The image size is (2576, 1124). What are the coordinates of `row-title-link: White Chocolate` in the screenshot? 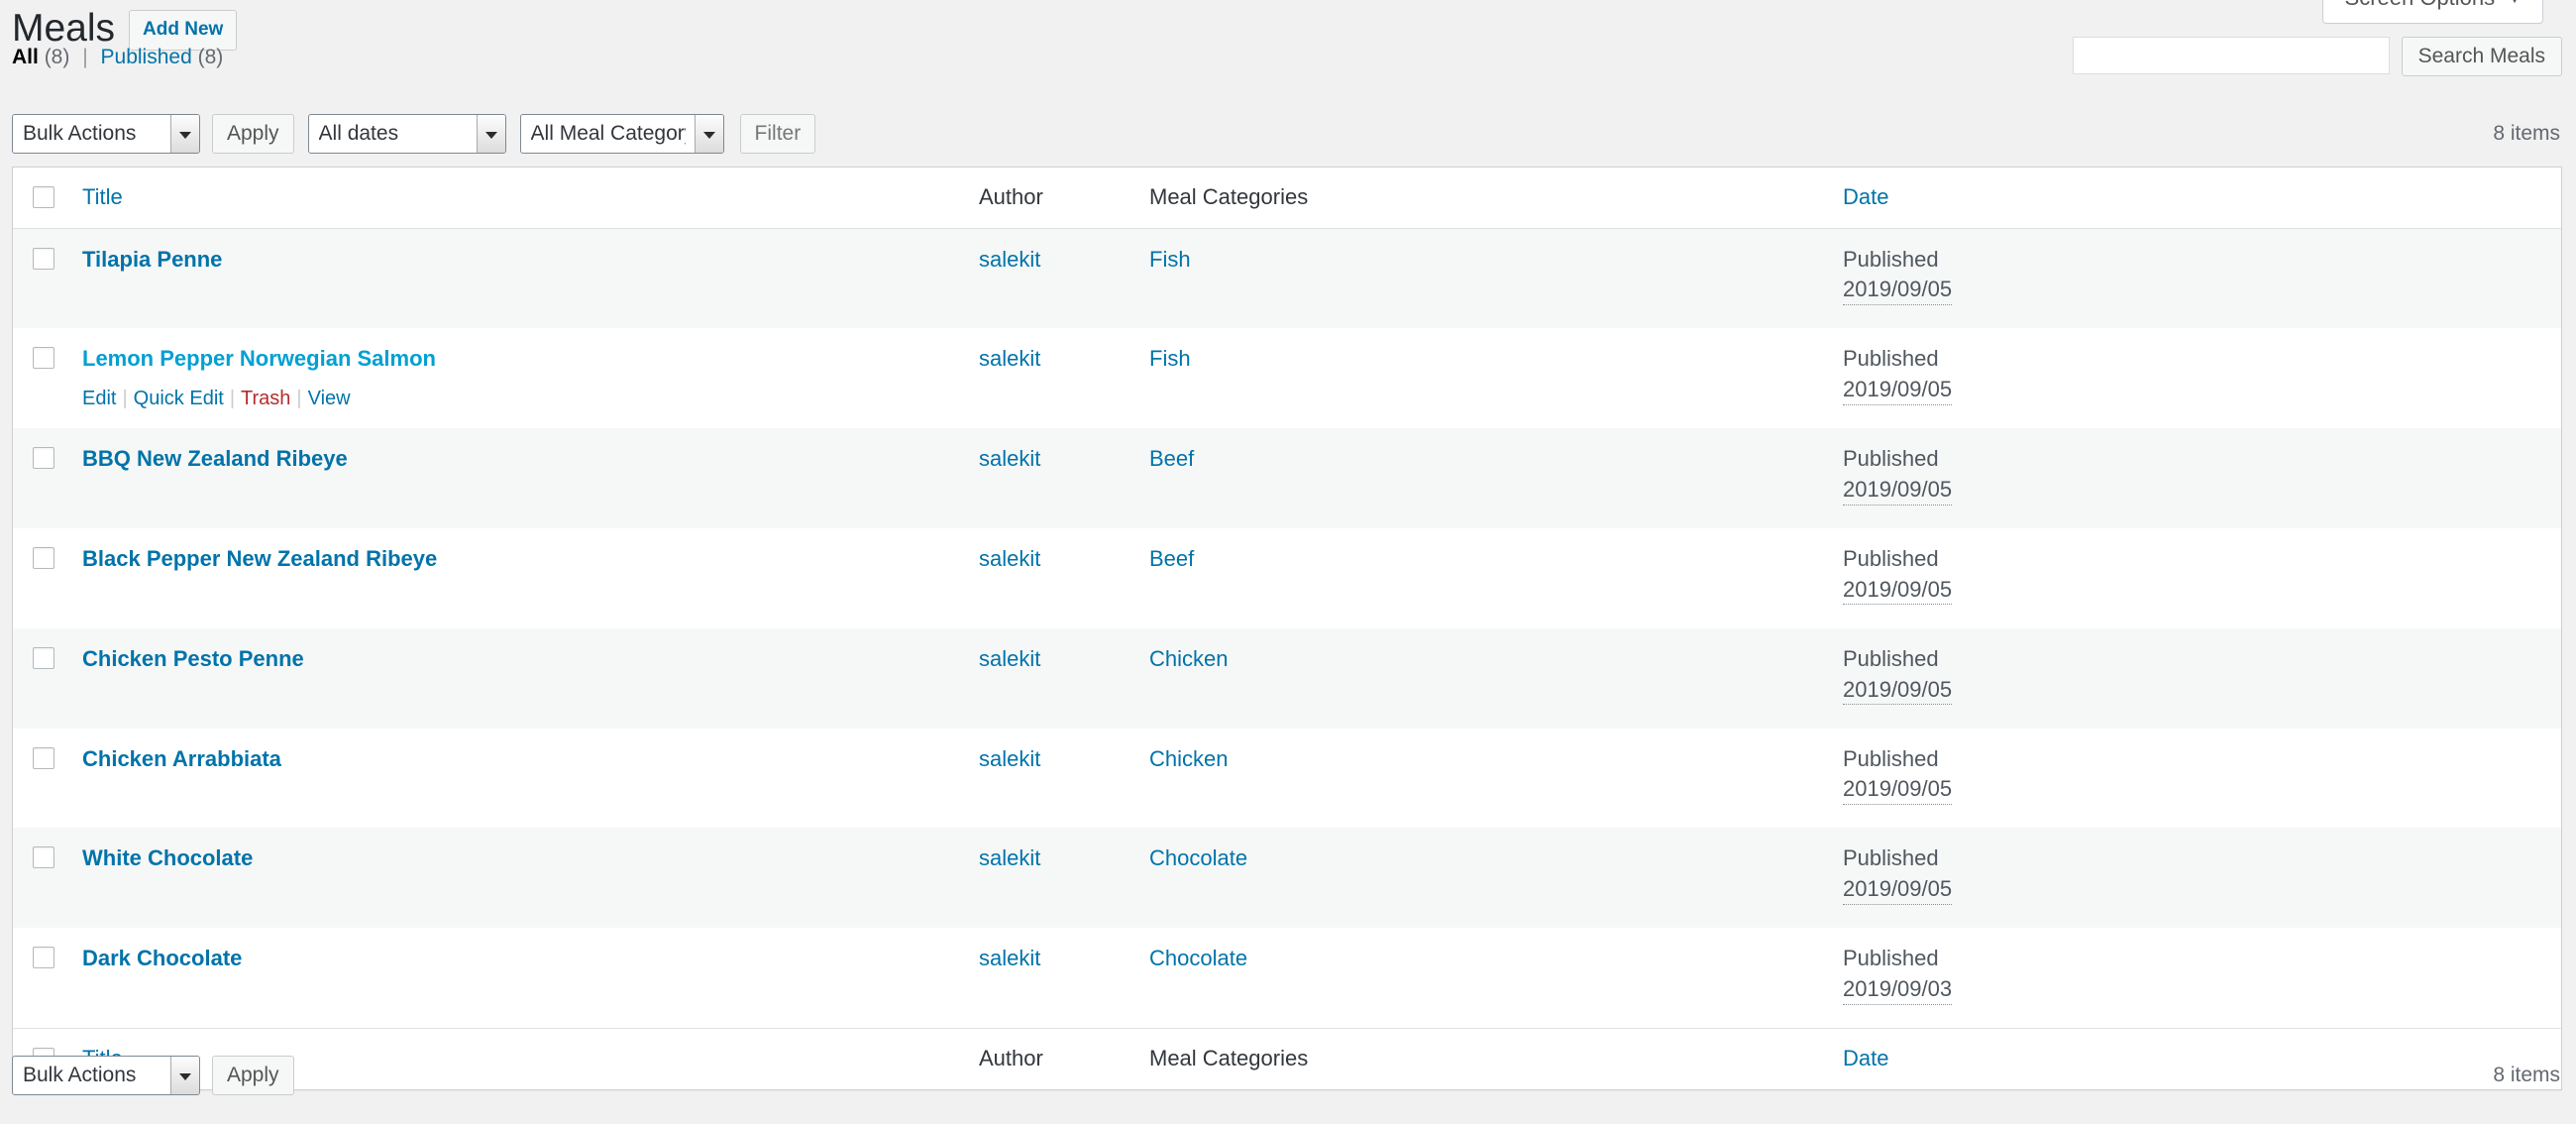 It's located at (167, 858).